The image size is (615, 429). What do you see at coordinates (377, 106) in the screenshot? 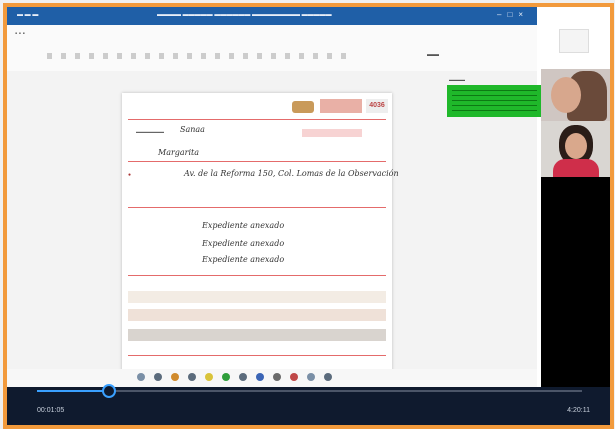
I see `form-code: 4036` at bounding box center [377, 106].